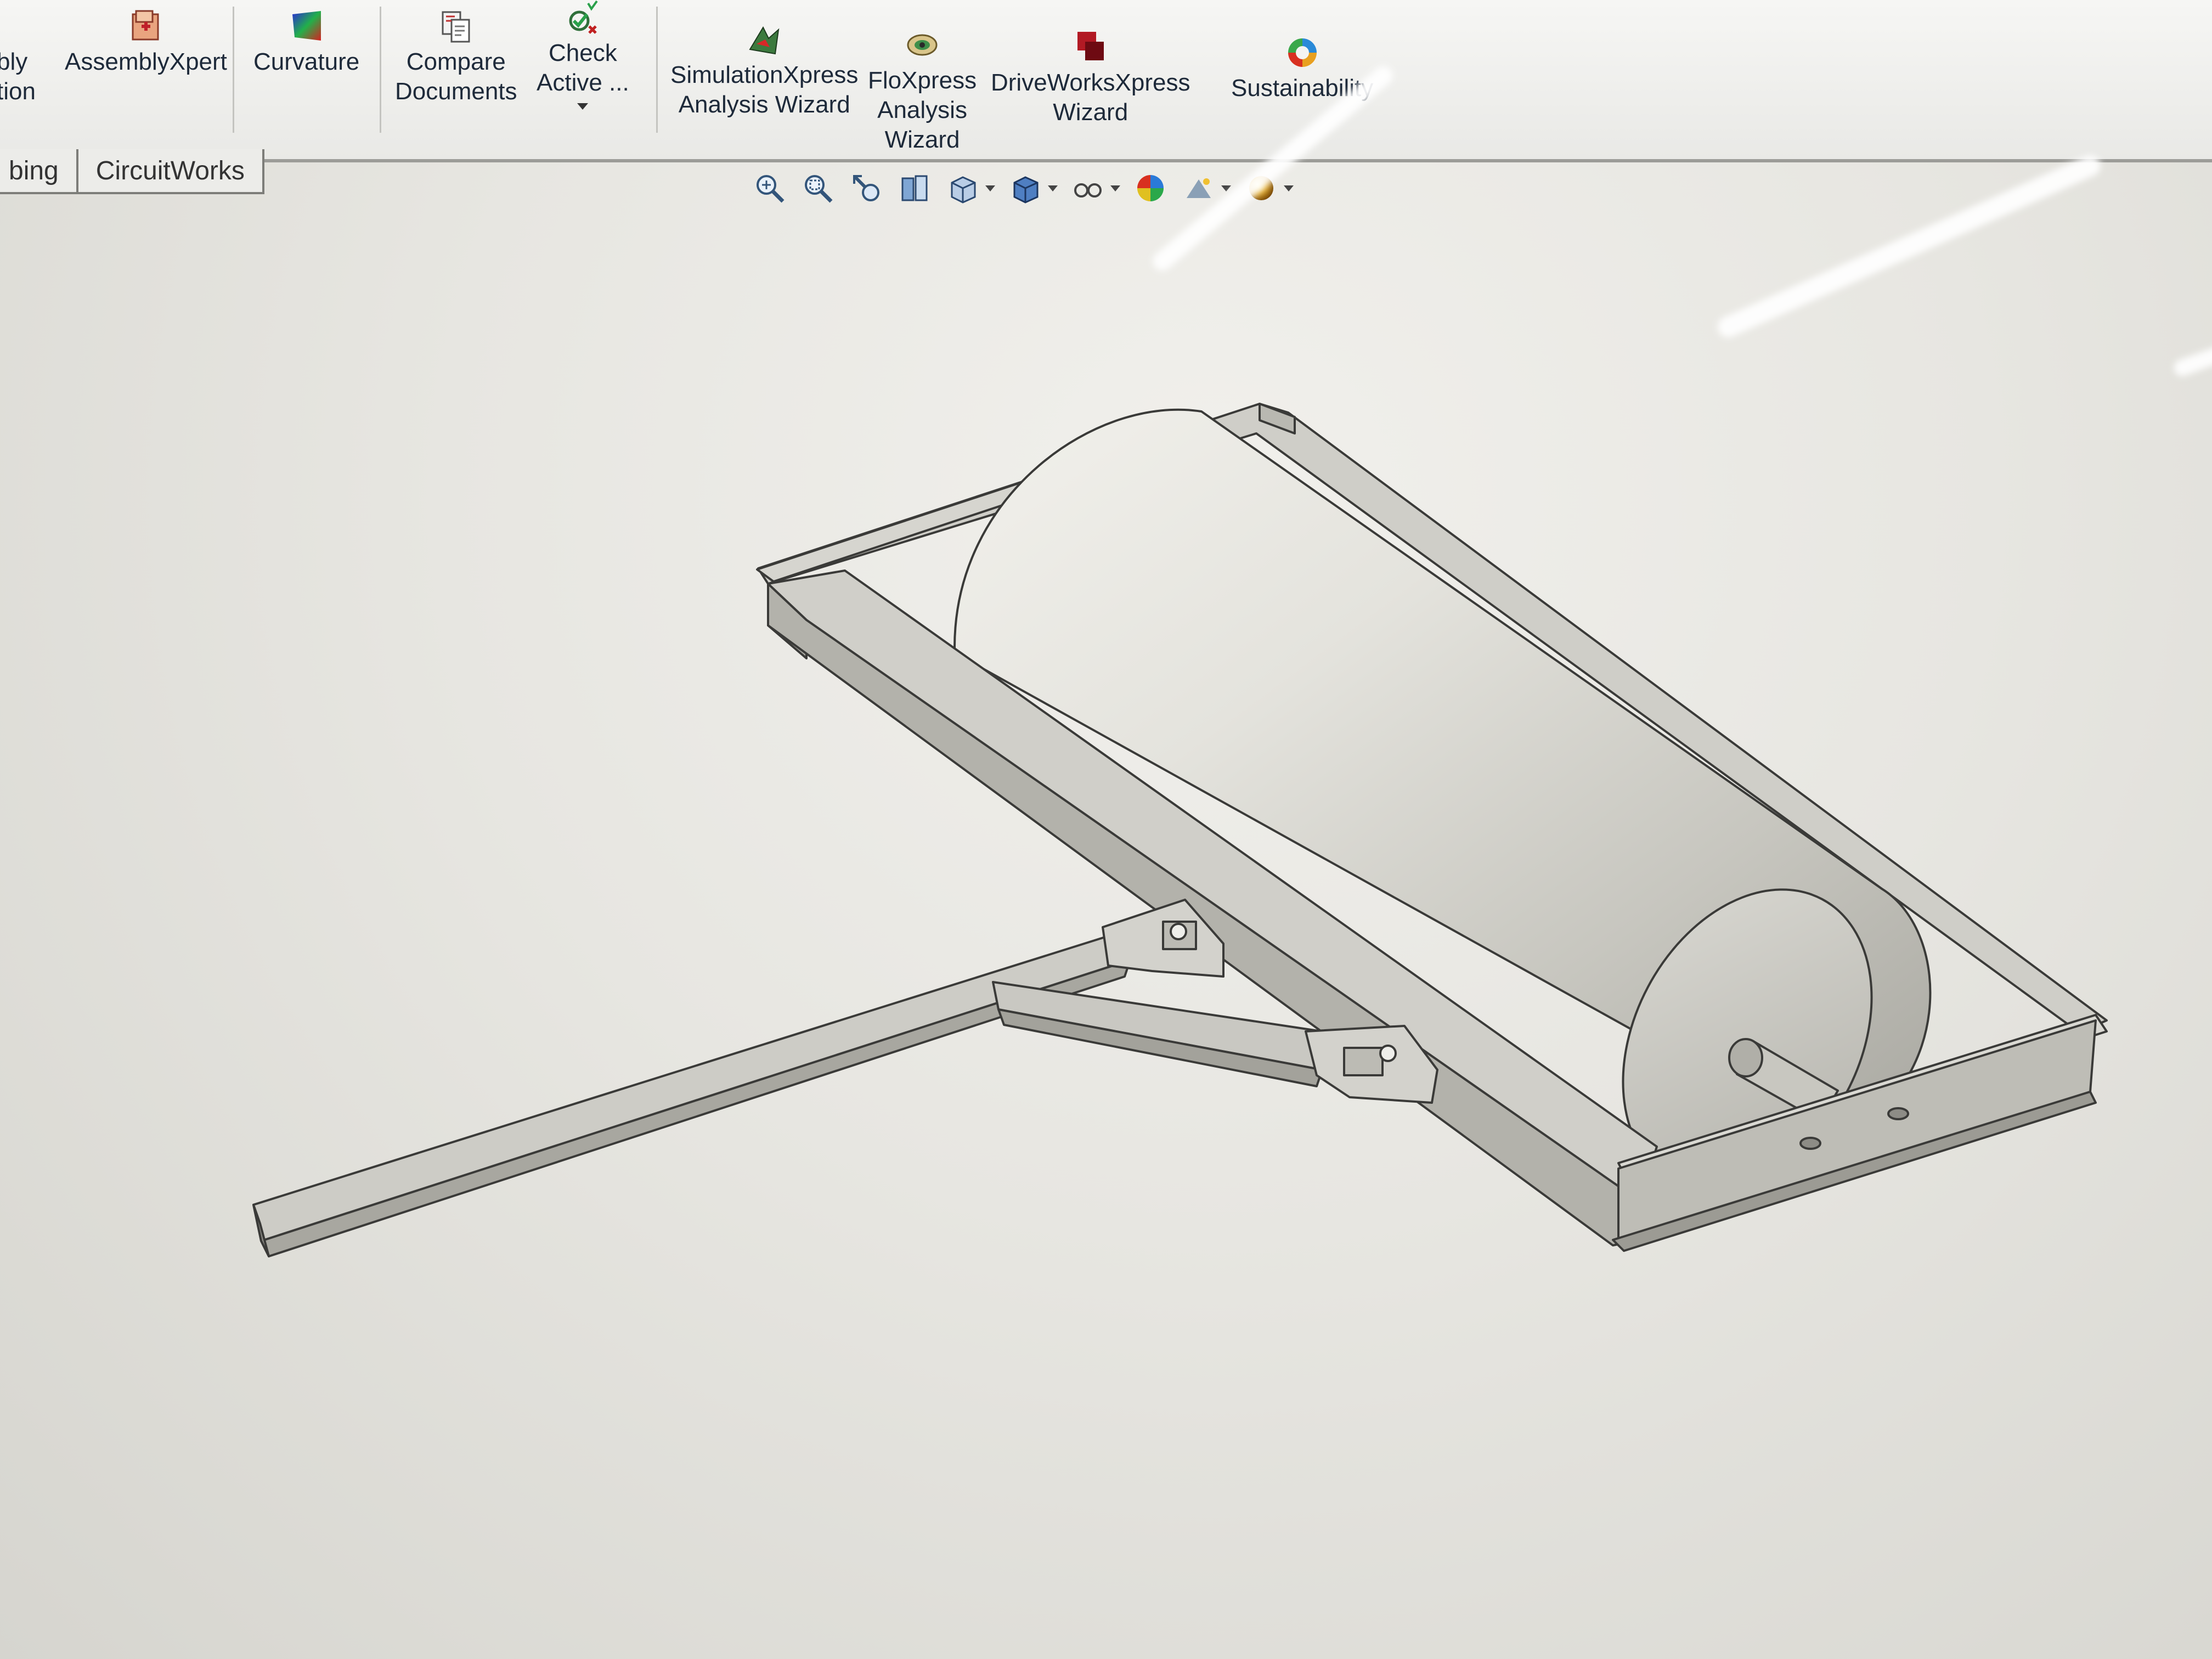  Describe the element at coordinates (691, 1094) in the screenshot. I see `tow-tongue` at that location.